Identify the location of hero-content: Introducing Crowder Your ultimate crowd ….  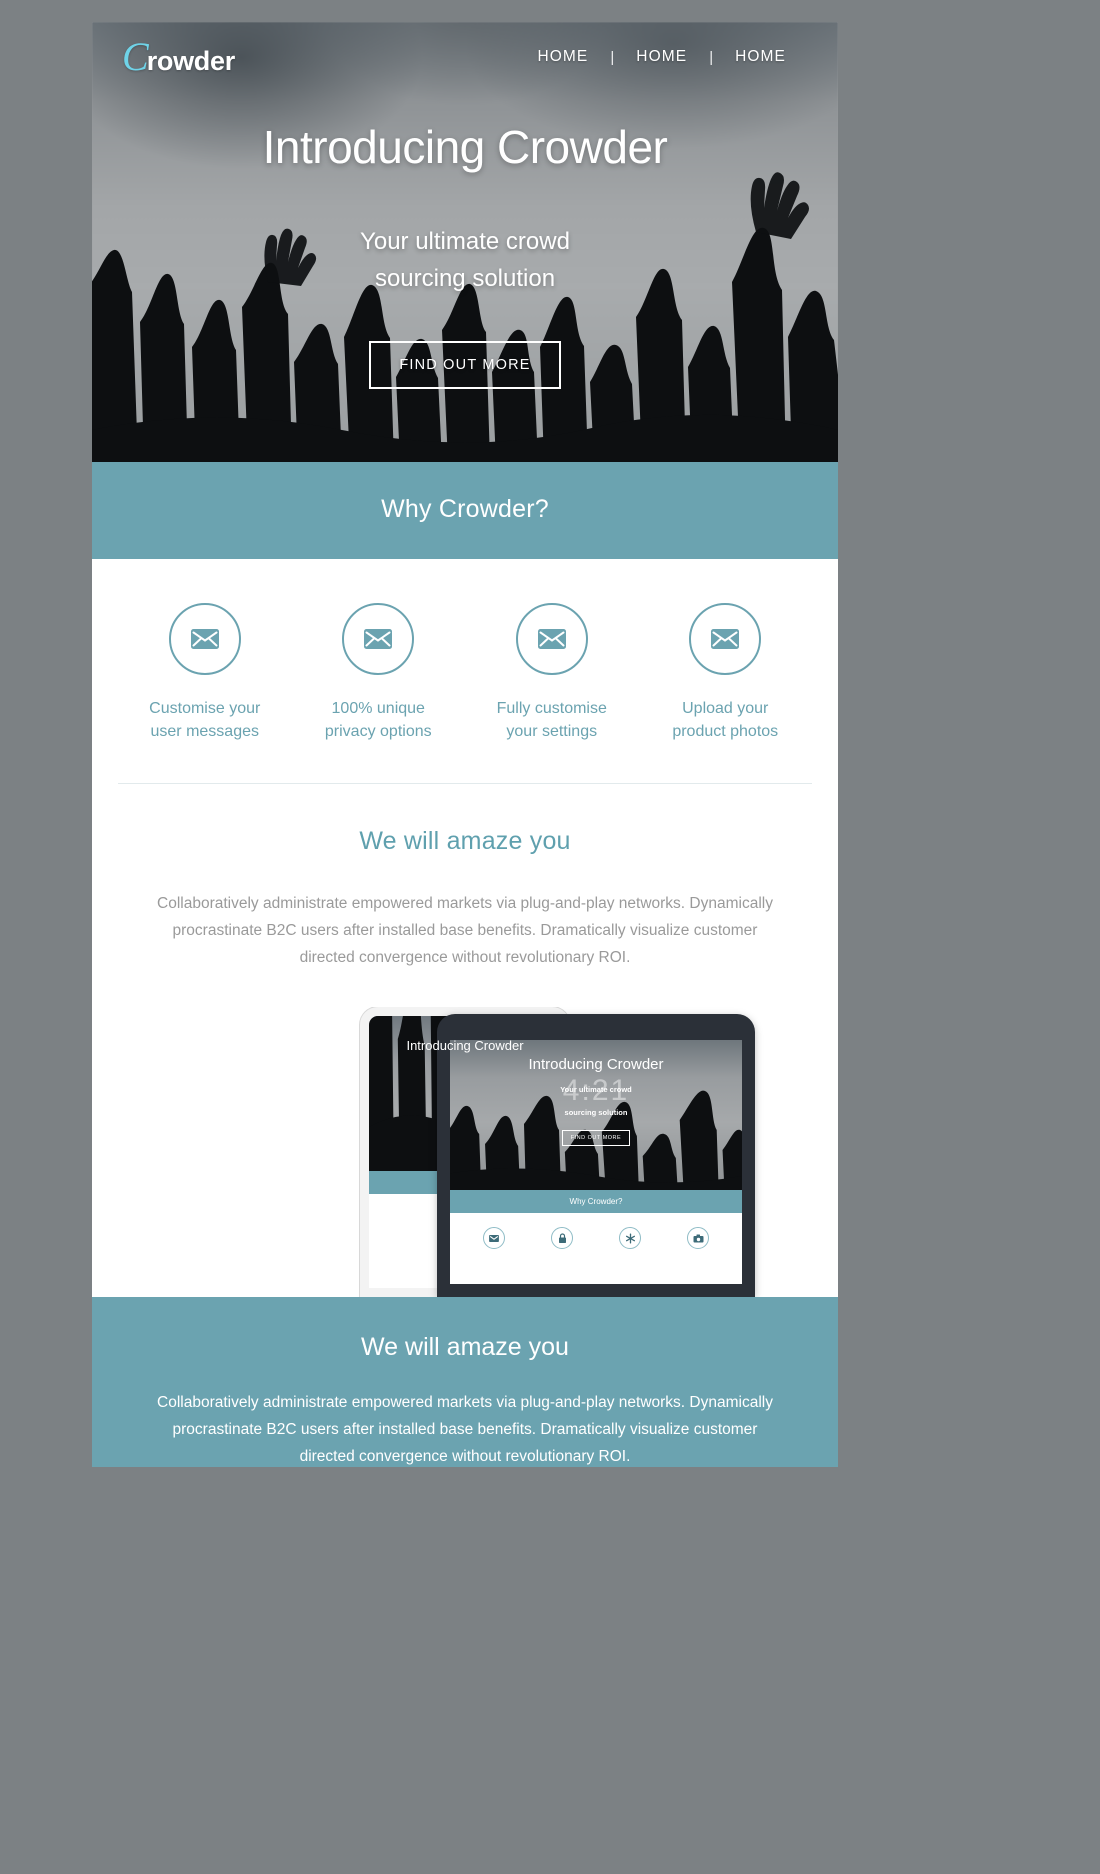
(465, 255).